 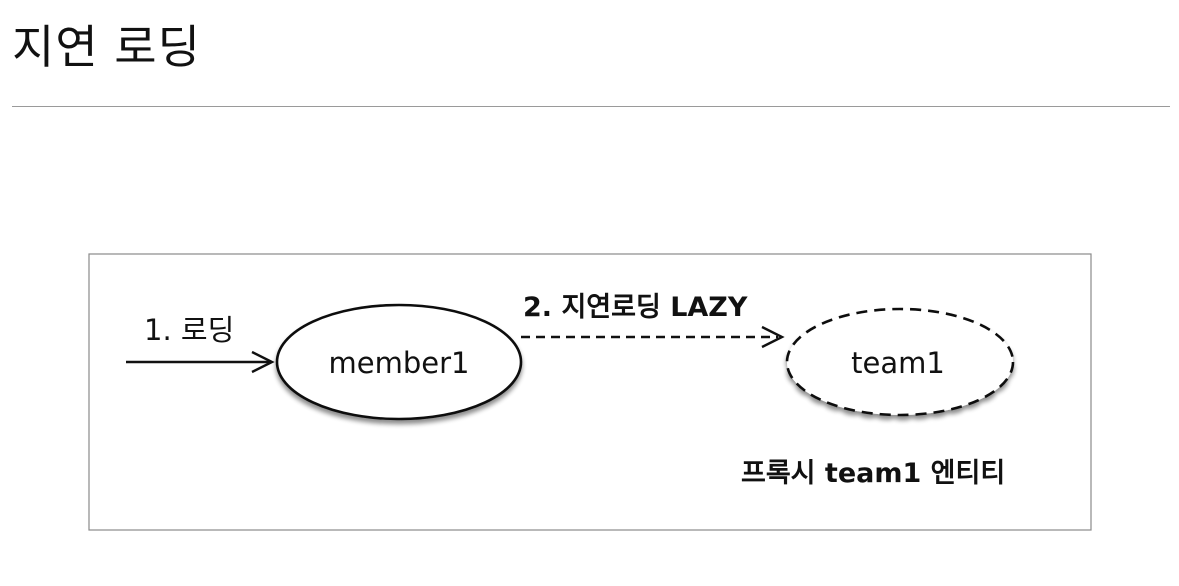 What do you see at coordinates (189, 330) in the screenshot?
I see `step1-label: 1. 로딩` at bounding box center [189, 330].